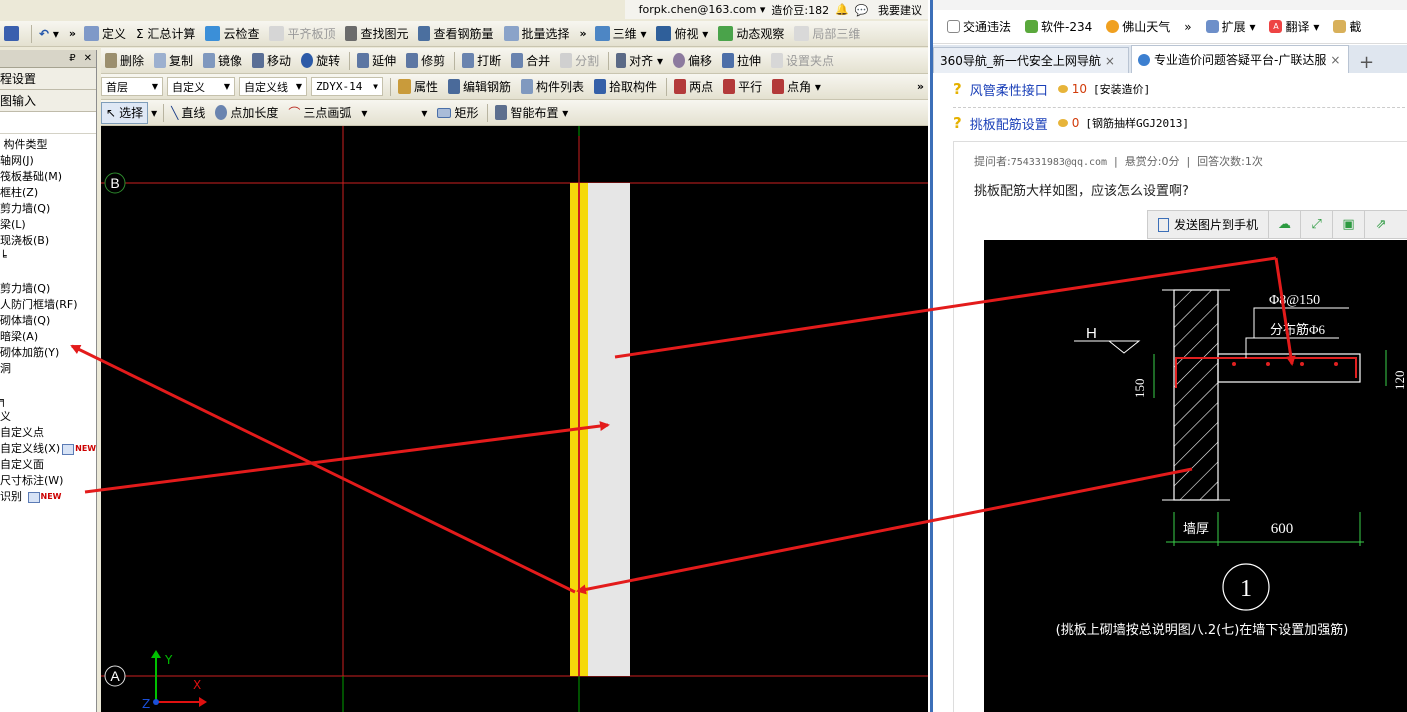 Image resolution: width=1407 pixels, height=712 pixels. What do you see at coordinates (692, 61) in the screenshot?
I see `offset-button: 偏移` at bounding box center [692, 61].